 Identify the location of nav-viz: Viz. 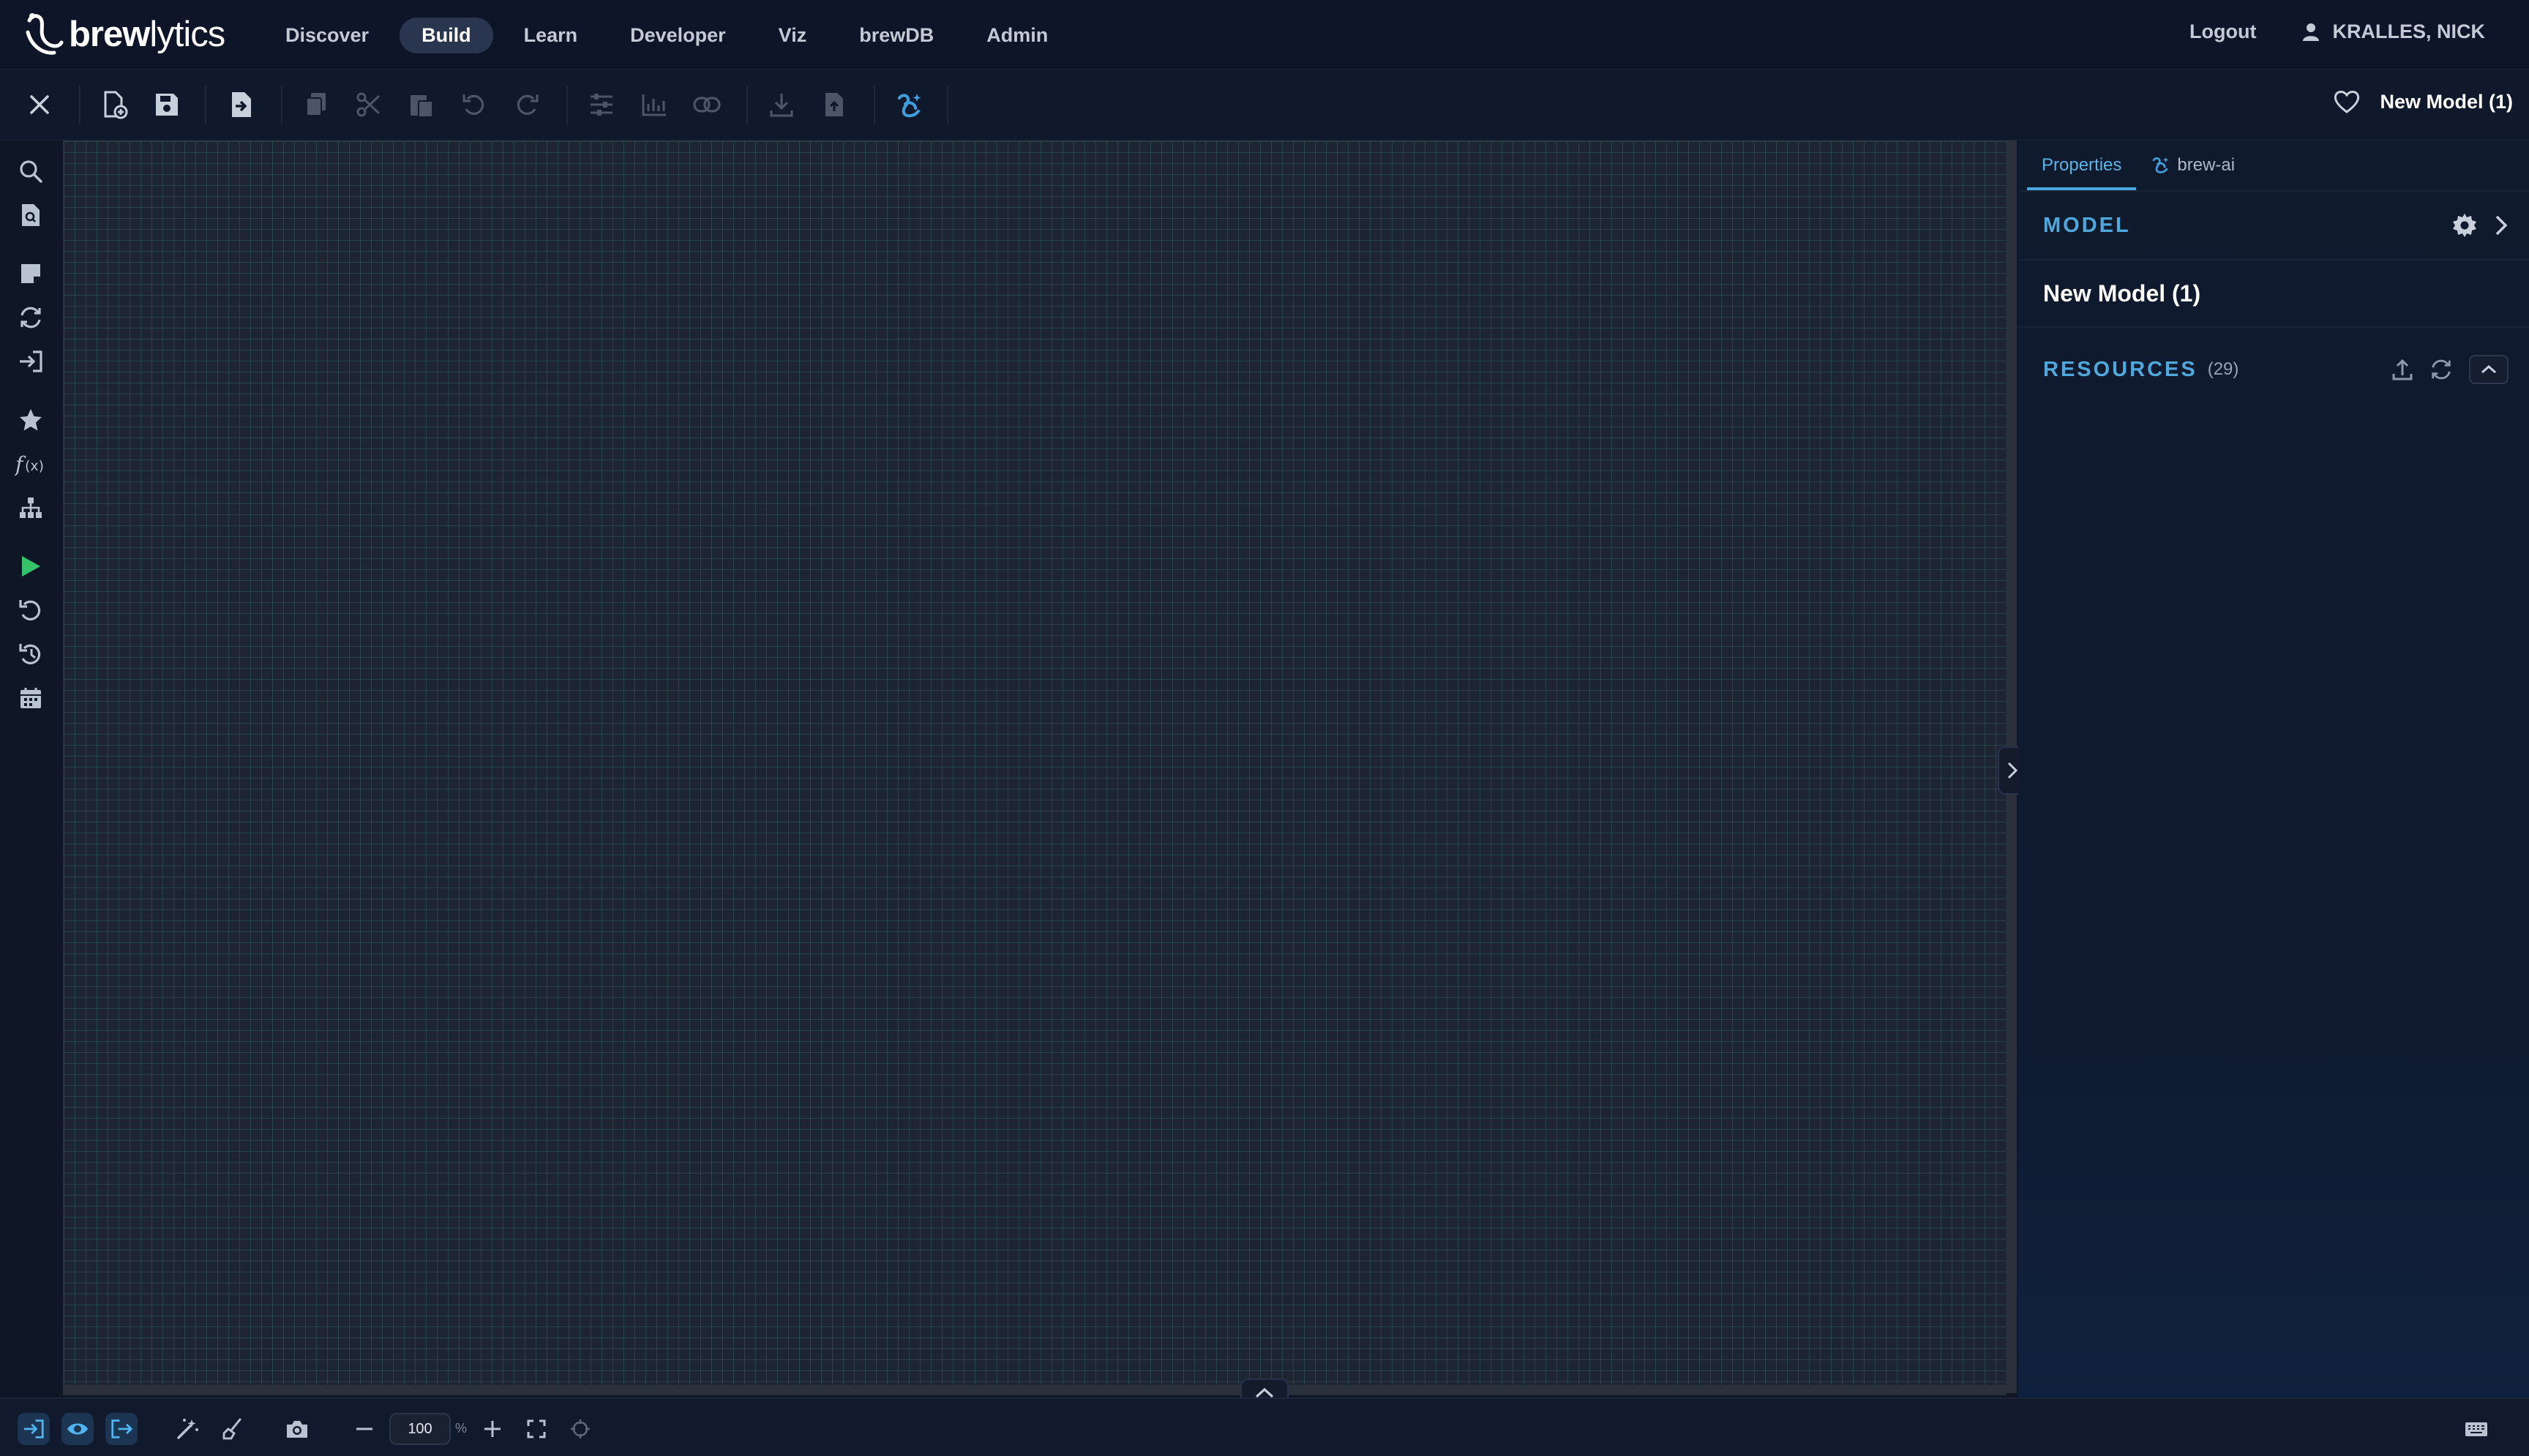
(793, 35).